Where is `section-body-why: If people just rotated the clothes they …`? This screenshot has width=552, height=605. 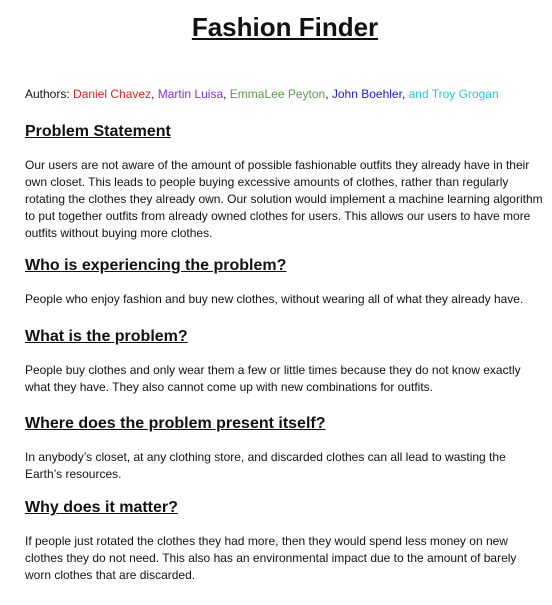 section-body-why: If people just rotated the clothes they … is located at coordinates (271, 558).